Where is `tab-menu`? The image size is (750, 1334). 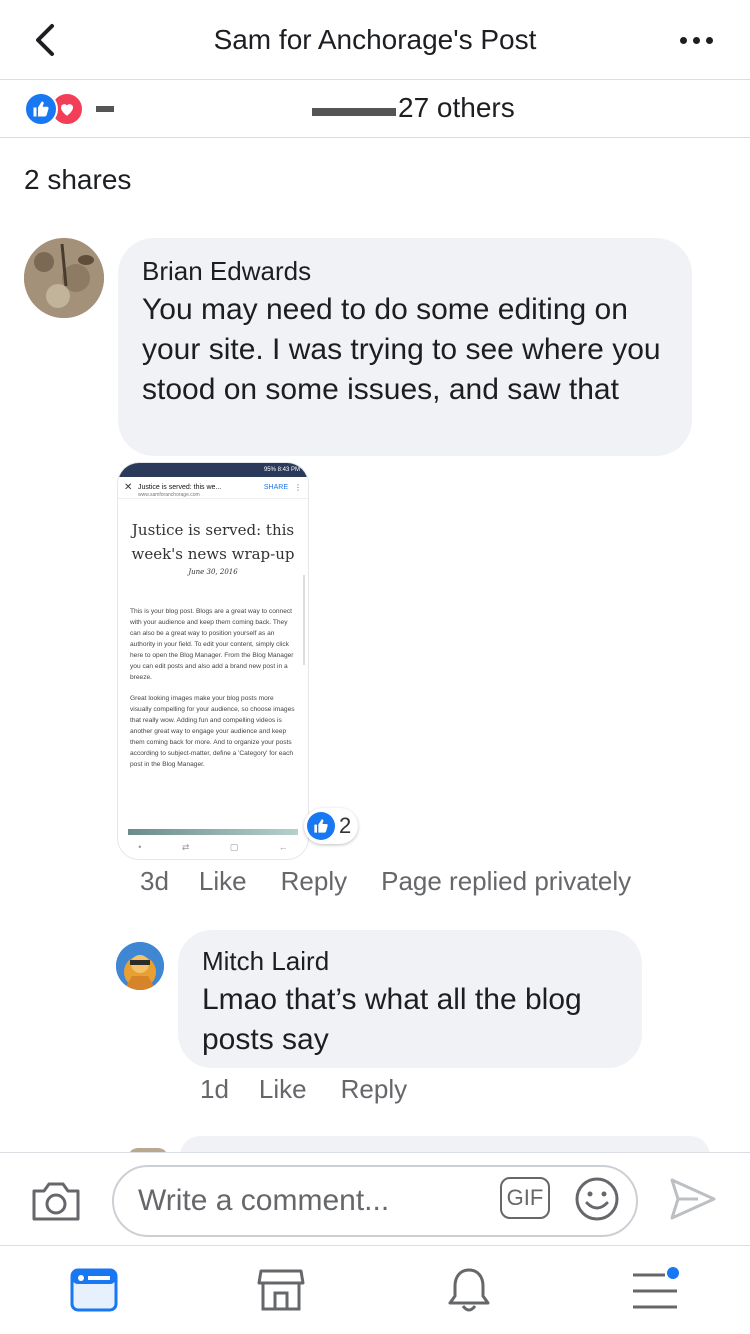 tab-menu is located at coordinates (656, 1290).